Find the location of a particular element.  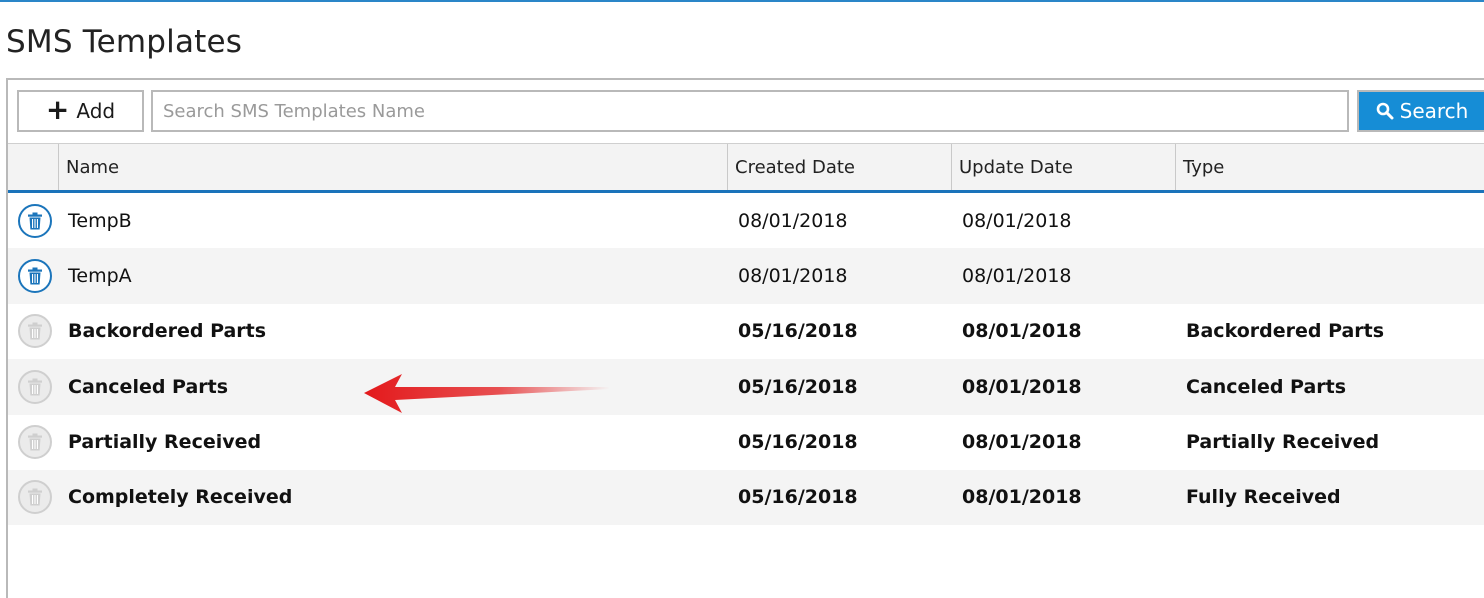

column-header-updated-label: Update Date is located at coordinates (1016, 167).